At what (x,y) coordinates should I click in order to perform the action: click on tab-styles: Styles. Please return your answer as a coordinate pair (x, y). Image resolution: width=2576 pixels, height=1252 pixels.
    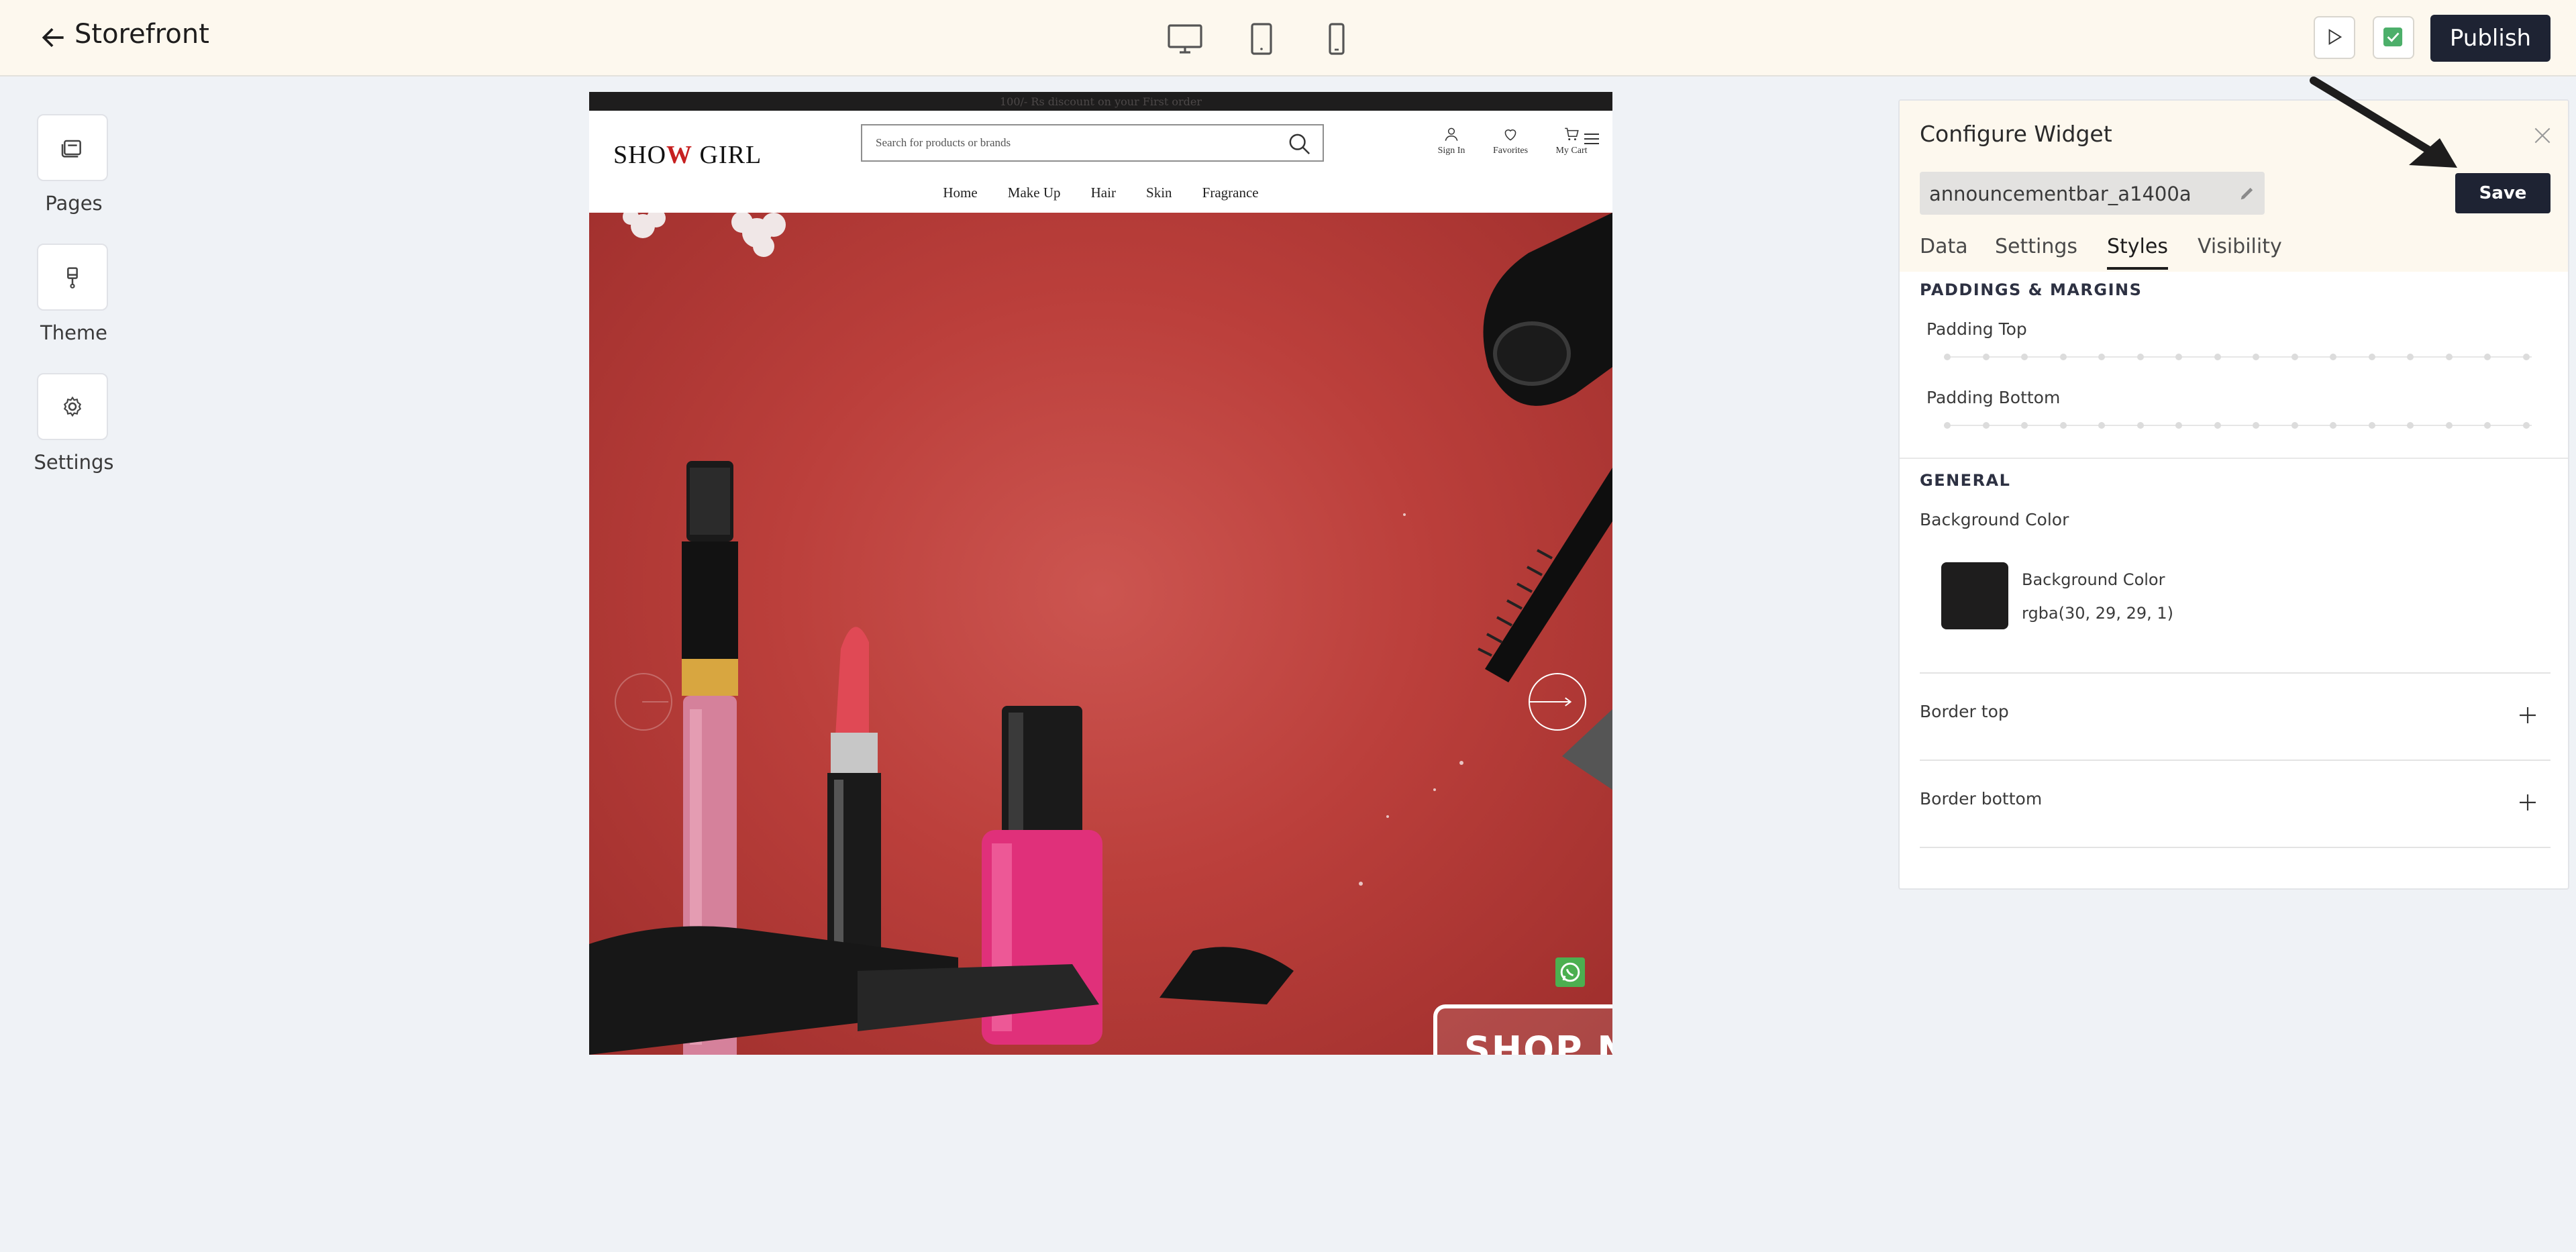
    Looking at the image, I should click on (2137, 252).